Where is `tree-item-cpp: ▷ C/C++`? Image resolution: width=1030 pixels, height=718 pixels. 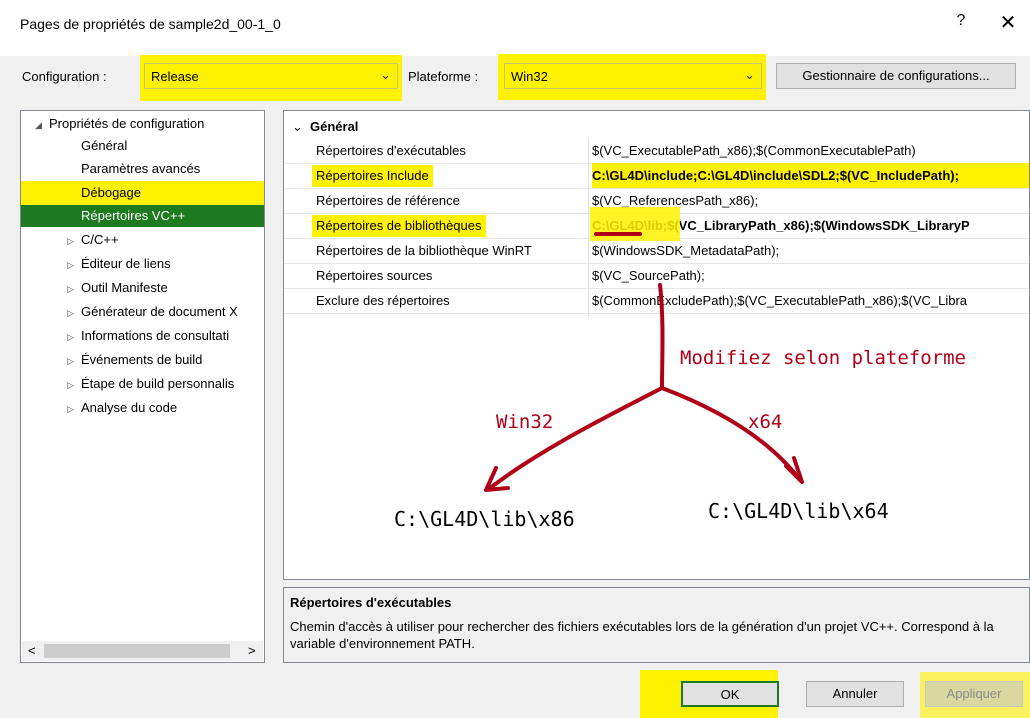
tree-item-cpp: ▷ C/C++ is located at coordinates (93, 240).